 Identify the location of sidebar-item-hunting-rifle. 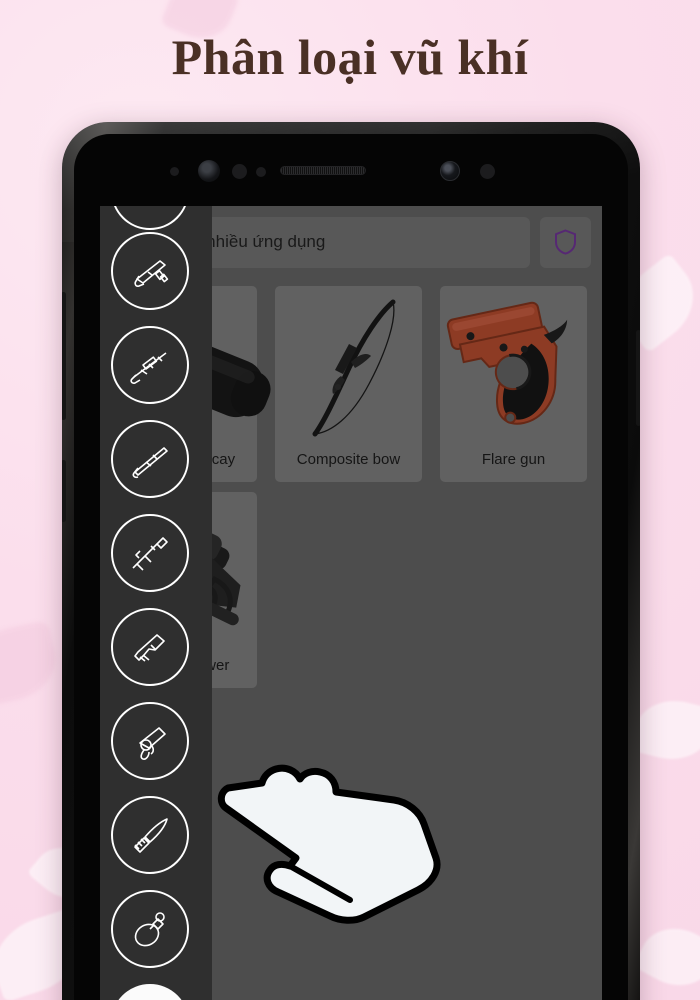
(150, 459).